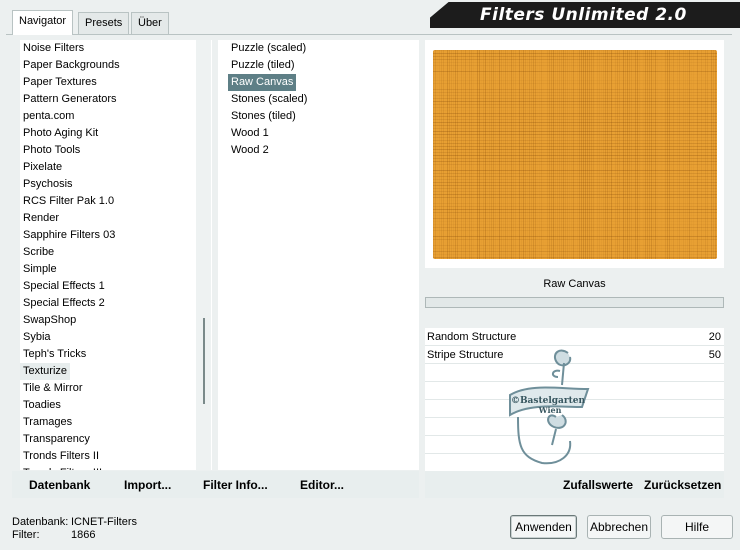 This screenshot has width=740, height=550. I want to click on watermark-text-2: Wien, so click(550, 410).